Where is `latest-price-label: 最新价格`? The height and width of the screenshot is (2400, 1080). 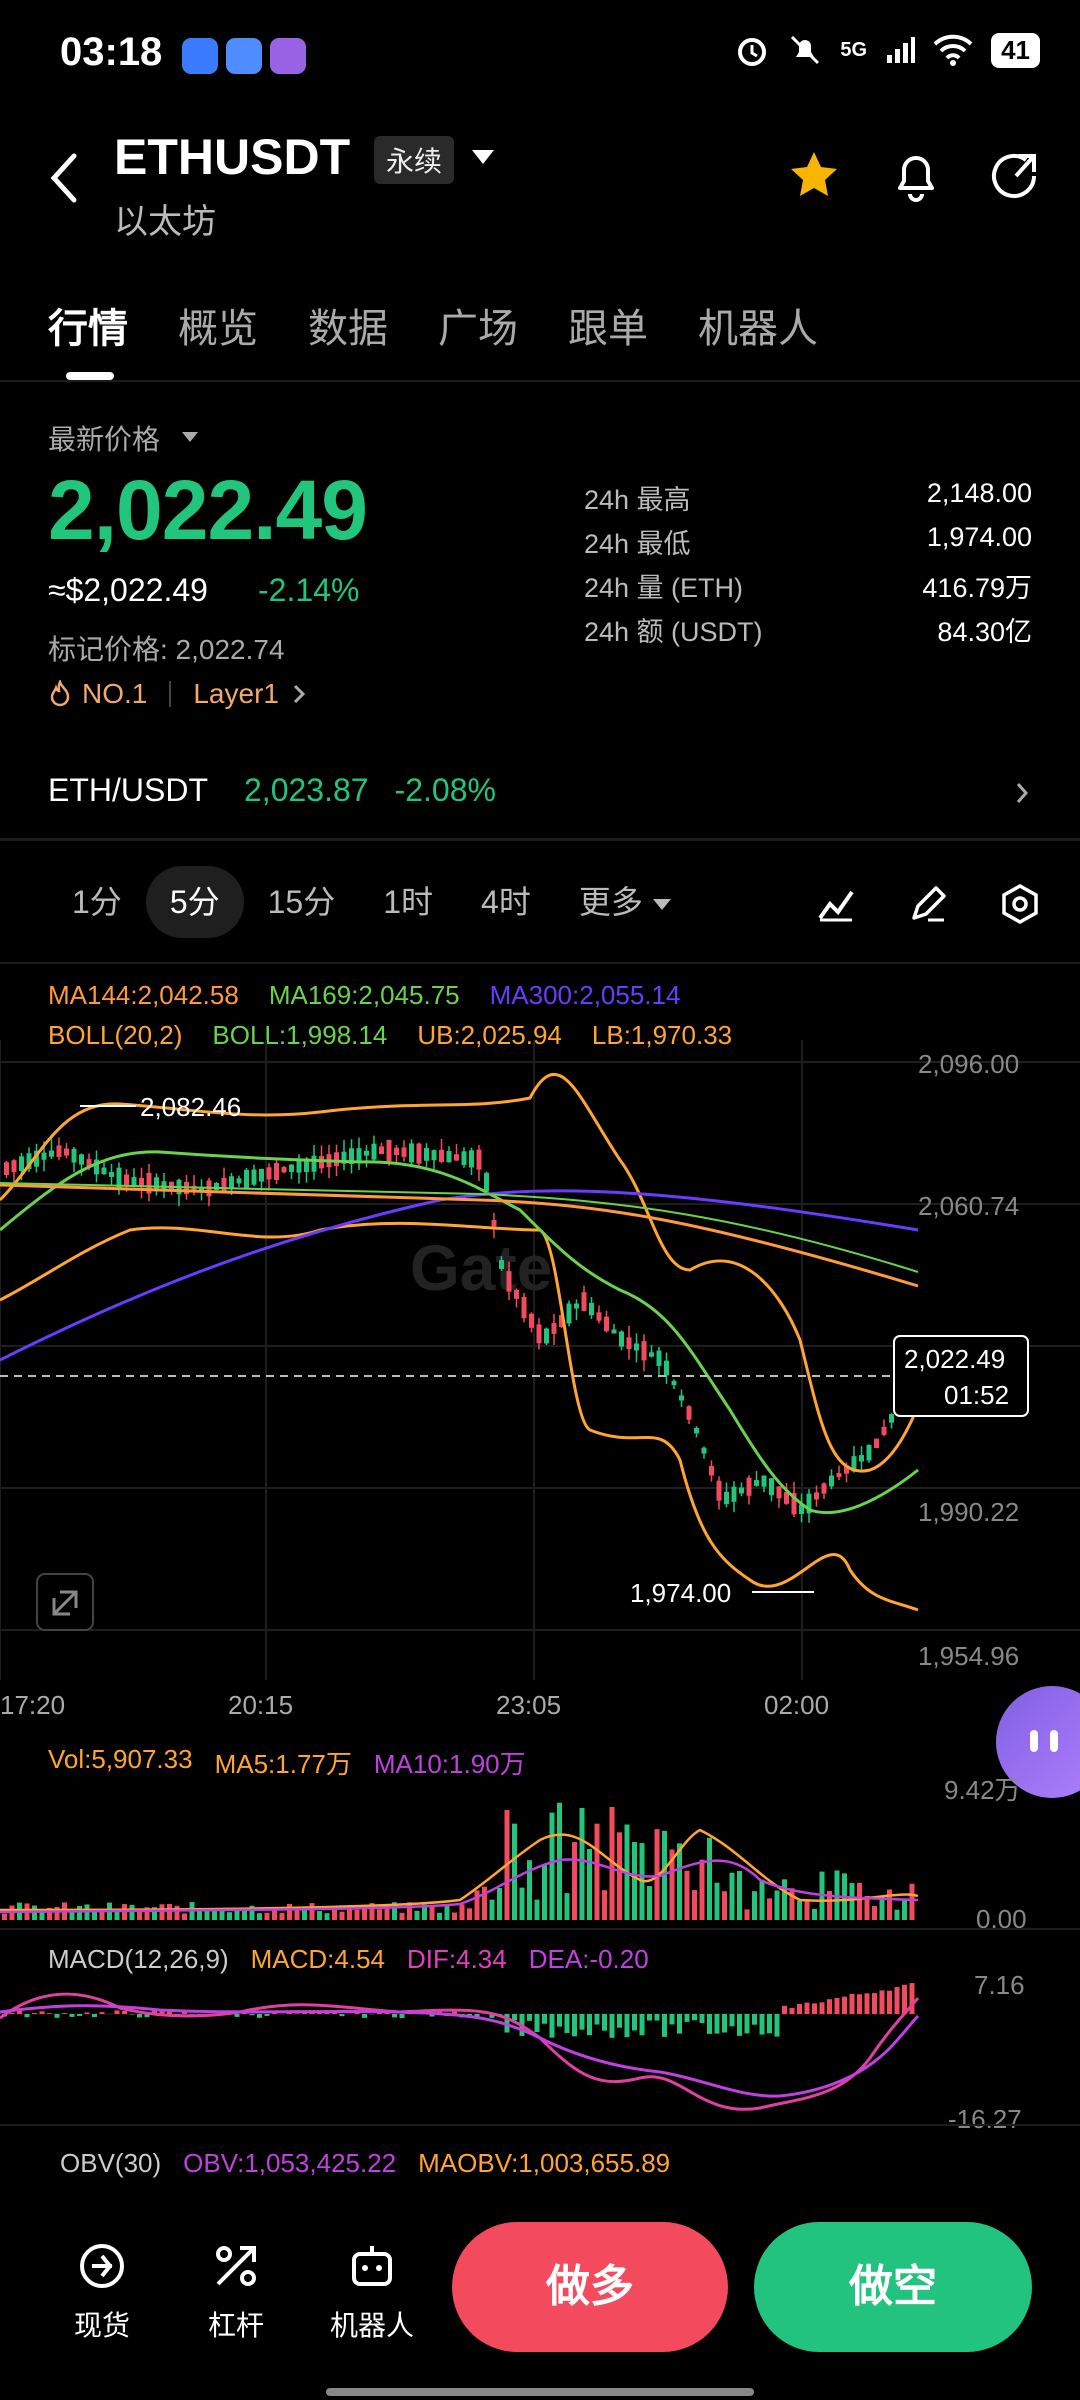 latest-price-label: 最新价格 is located at coordinates (104, 438).